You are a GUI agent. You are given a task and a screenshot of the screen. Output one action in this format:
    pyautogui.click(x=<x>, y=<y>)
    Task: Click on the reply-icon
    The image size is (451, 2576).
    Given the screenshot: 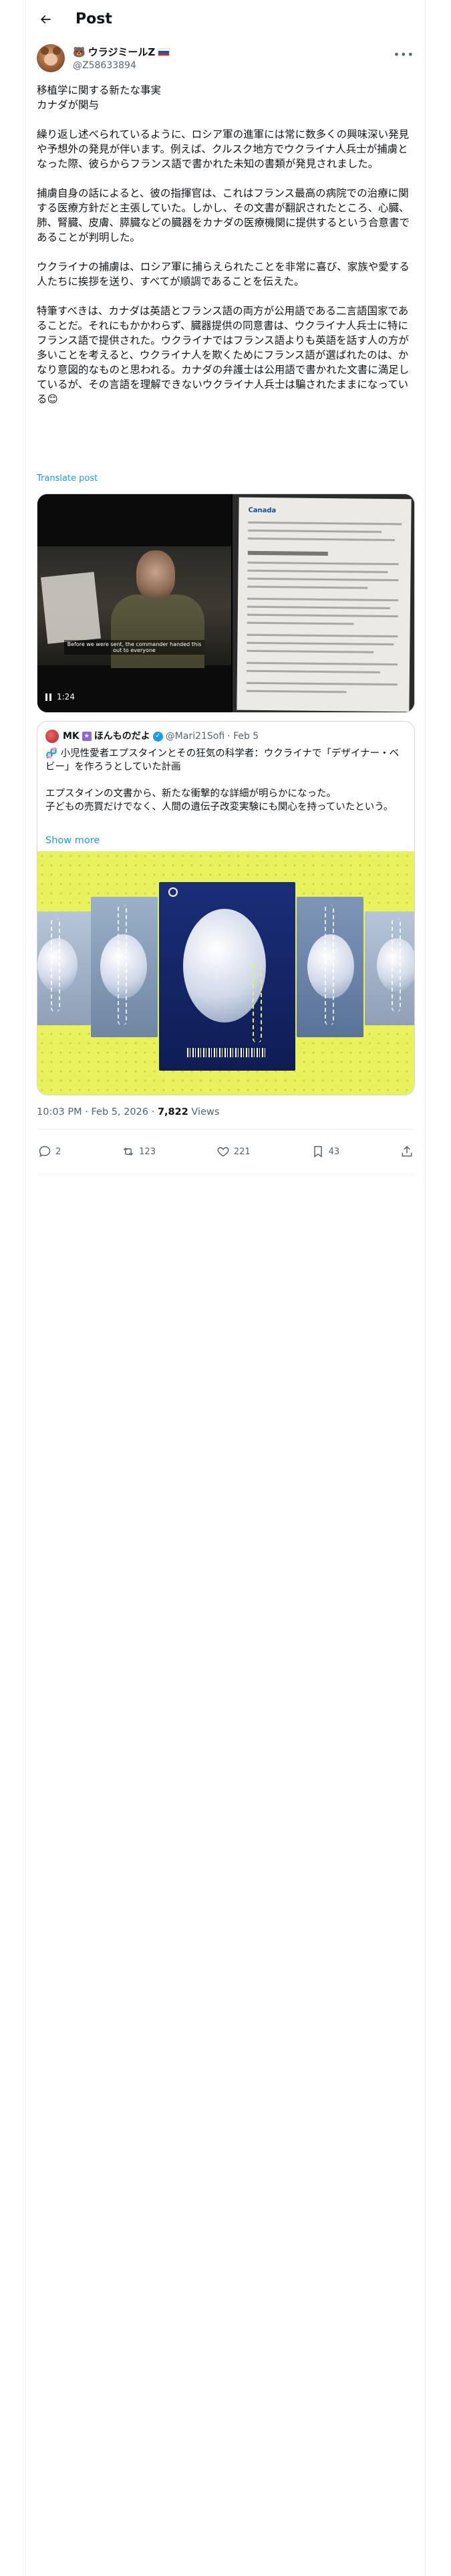 What is the action you would take?
    pyautogui.click(x=45, y=1151)
    